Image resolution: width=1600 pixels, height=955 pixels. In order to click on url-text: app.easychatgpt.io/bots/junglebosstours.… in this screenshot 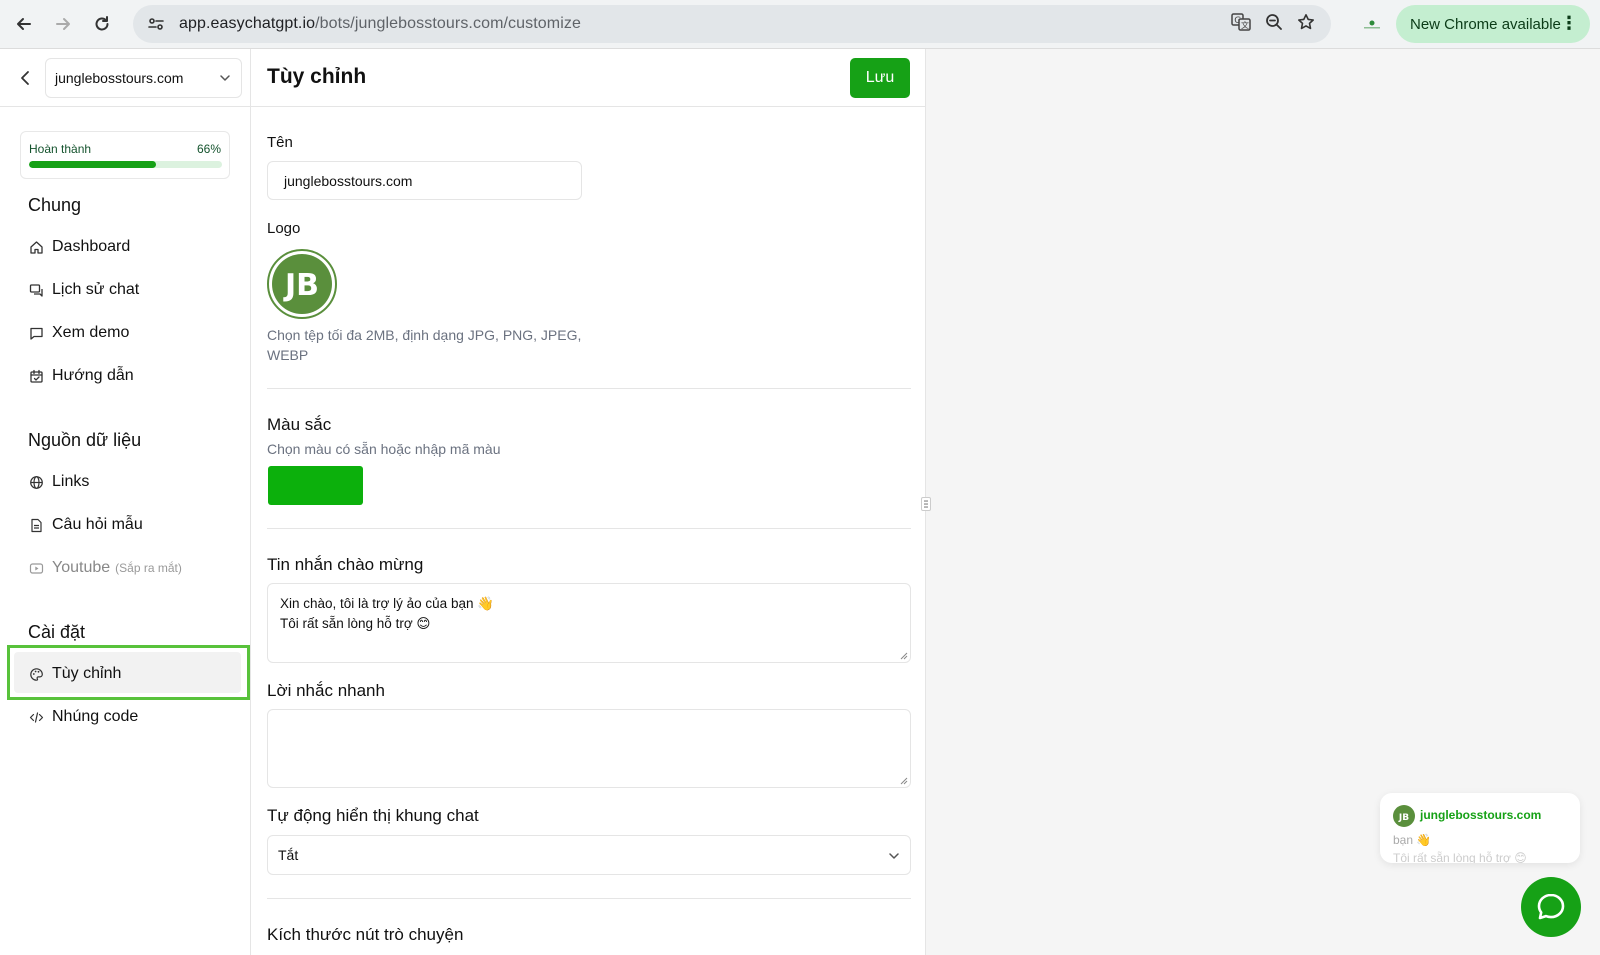, I will do `click(380, 23)`.